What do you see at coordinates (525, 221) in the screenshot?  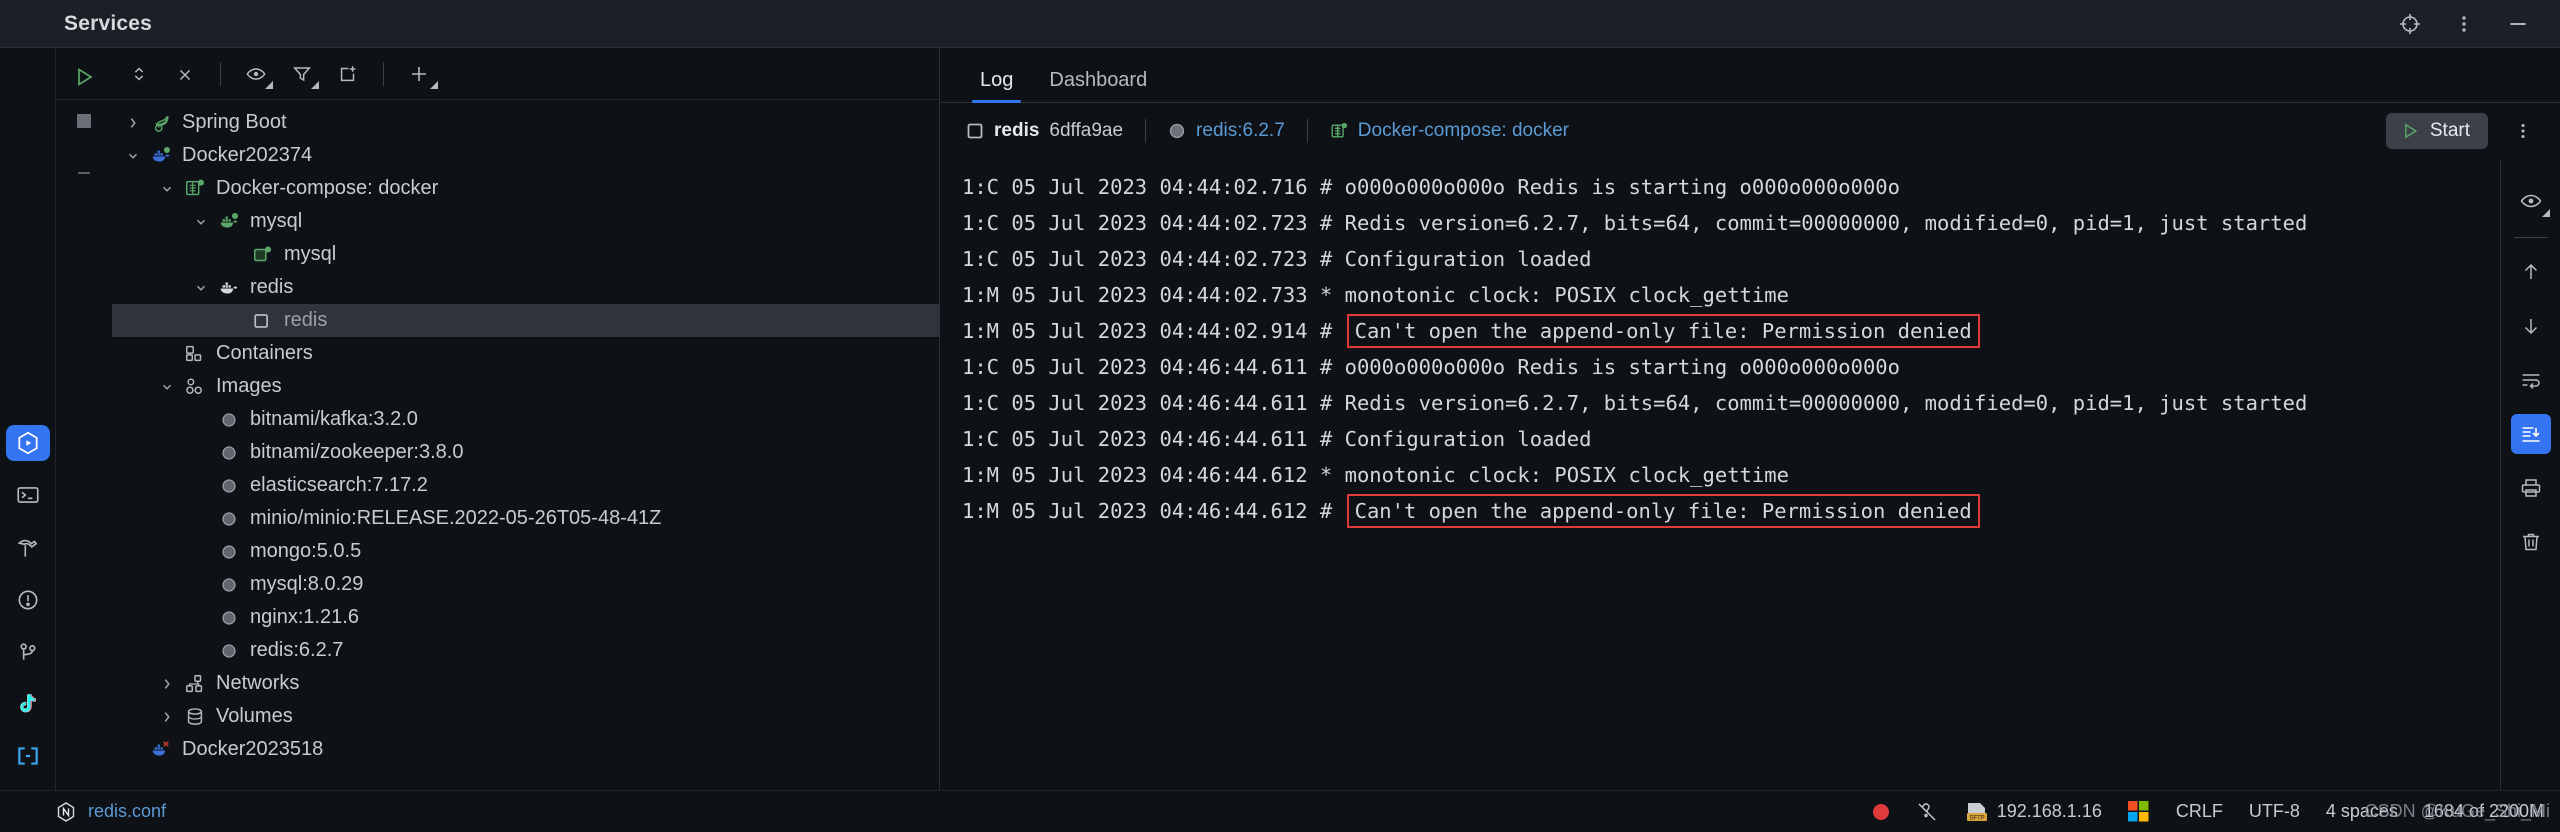 I see `tree-node-mysql-service: mysql` at bounding box center [525, 221].